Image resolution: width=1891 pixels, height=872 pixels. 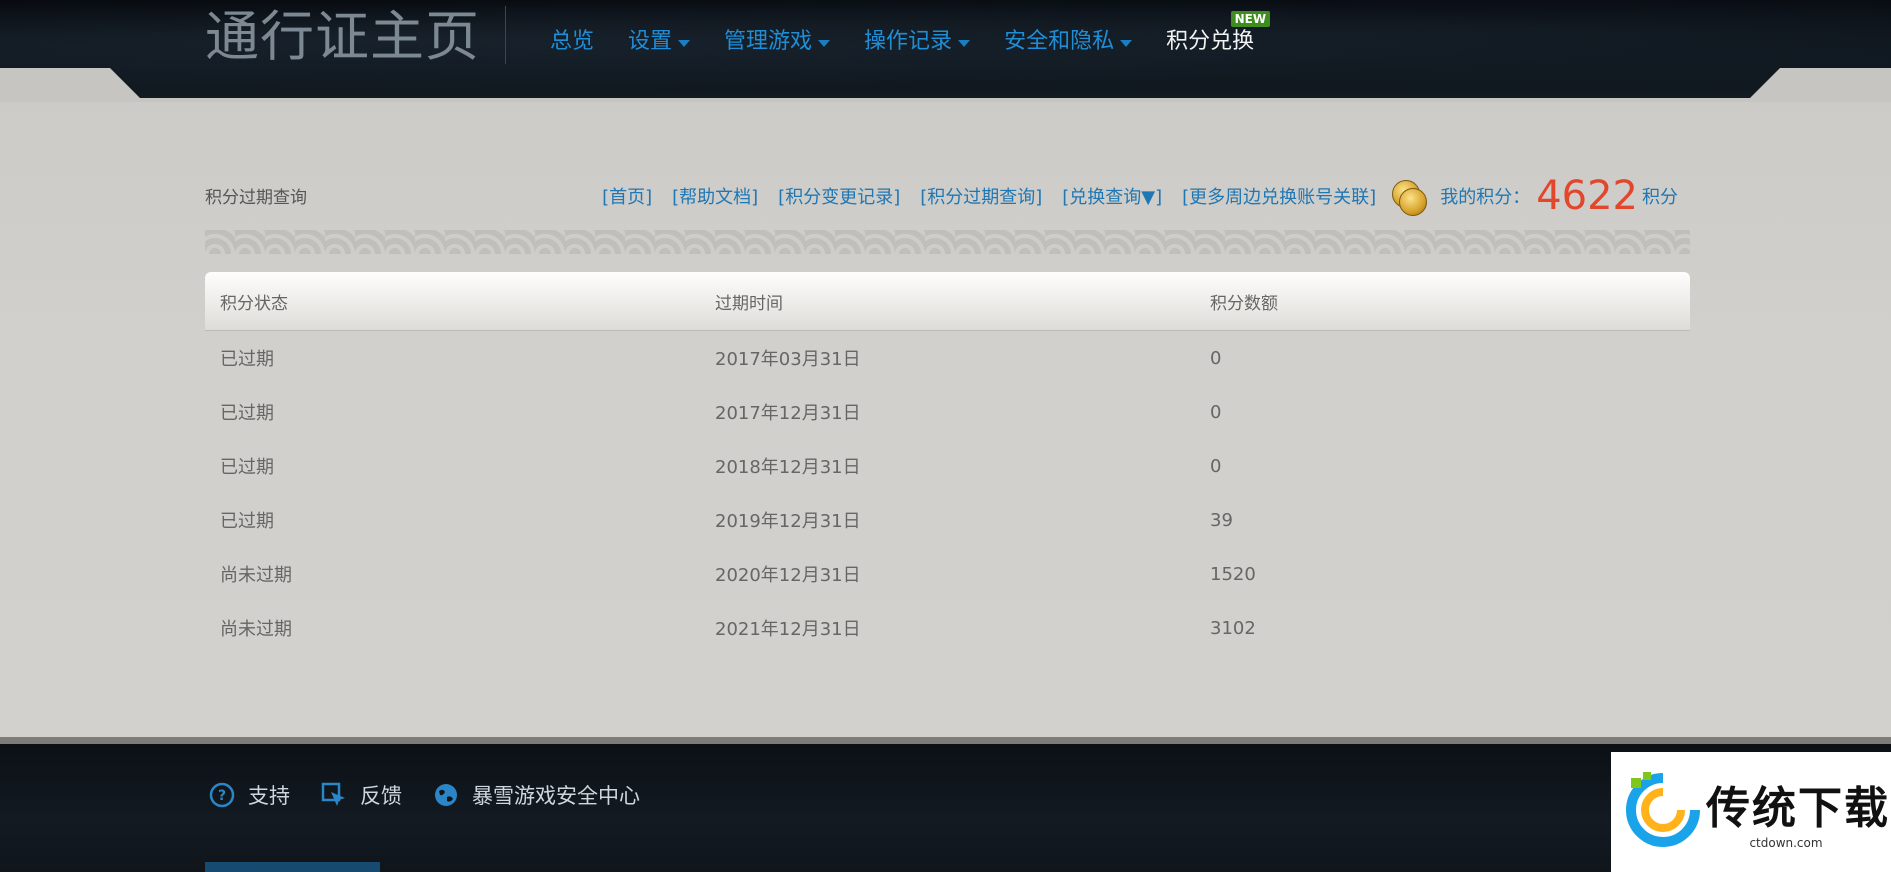 What do you see at coordinates (256, 198) in the screenshot?
I see `page-title: 积分过期查询` at bounding box center [256, 198].